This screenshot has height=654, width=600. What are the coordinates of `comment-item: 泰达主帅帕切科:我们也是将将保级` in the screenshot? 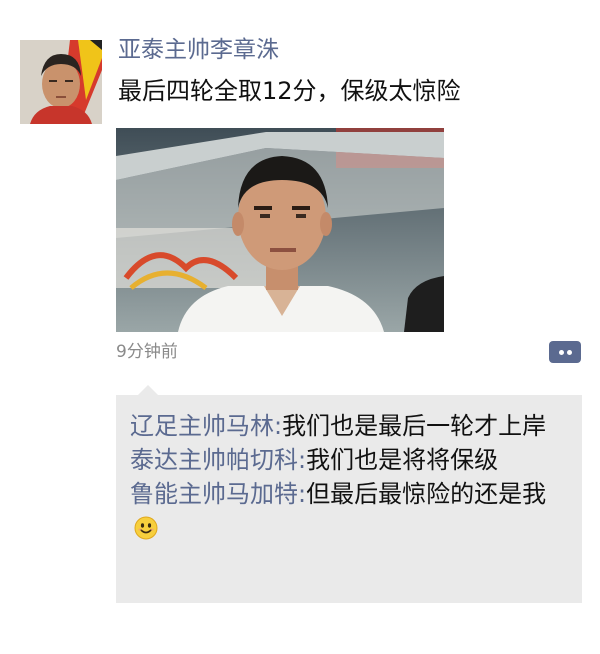 It's located at (348, 460).